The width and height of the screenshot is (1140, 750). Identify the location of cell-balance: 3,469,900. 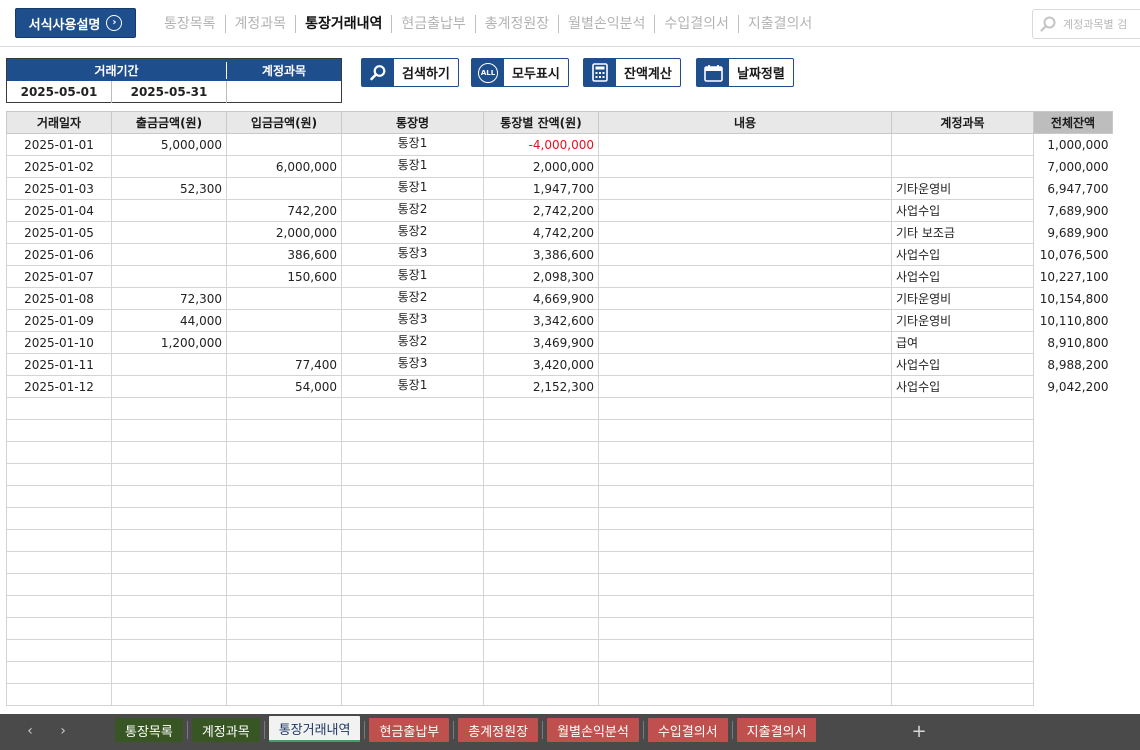
(541, 342).